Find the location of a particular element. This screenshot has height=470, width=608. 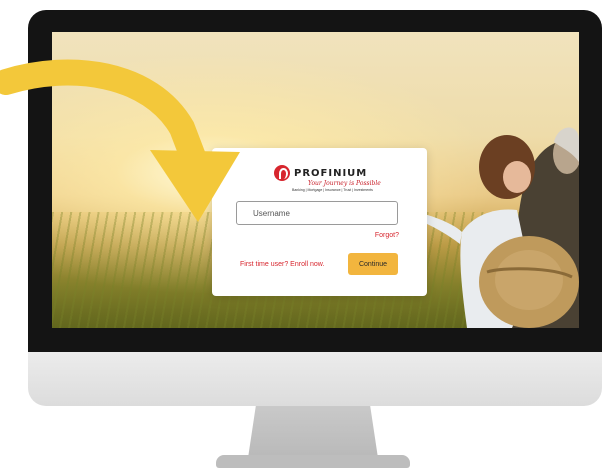

monitor-stand is located at coordinates (313, 432).